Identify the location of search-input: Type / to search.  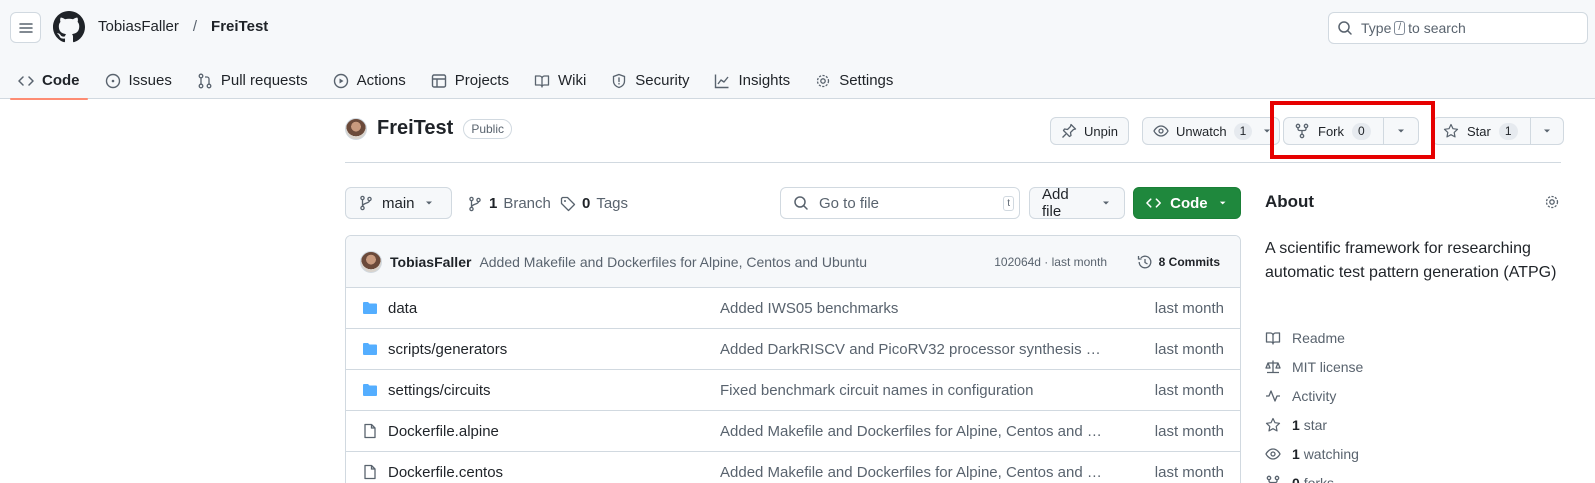
(1458, 28).